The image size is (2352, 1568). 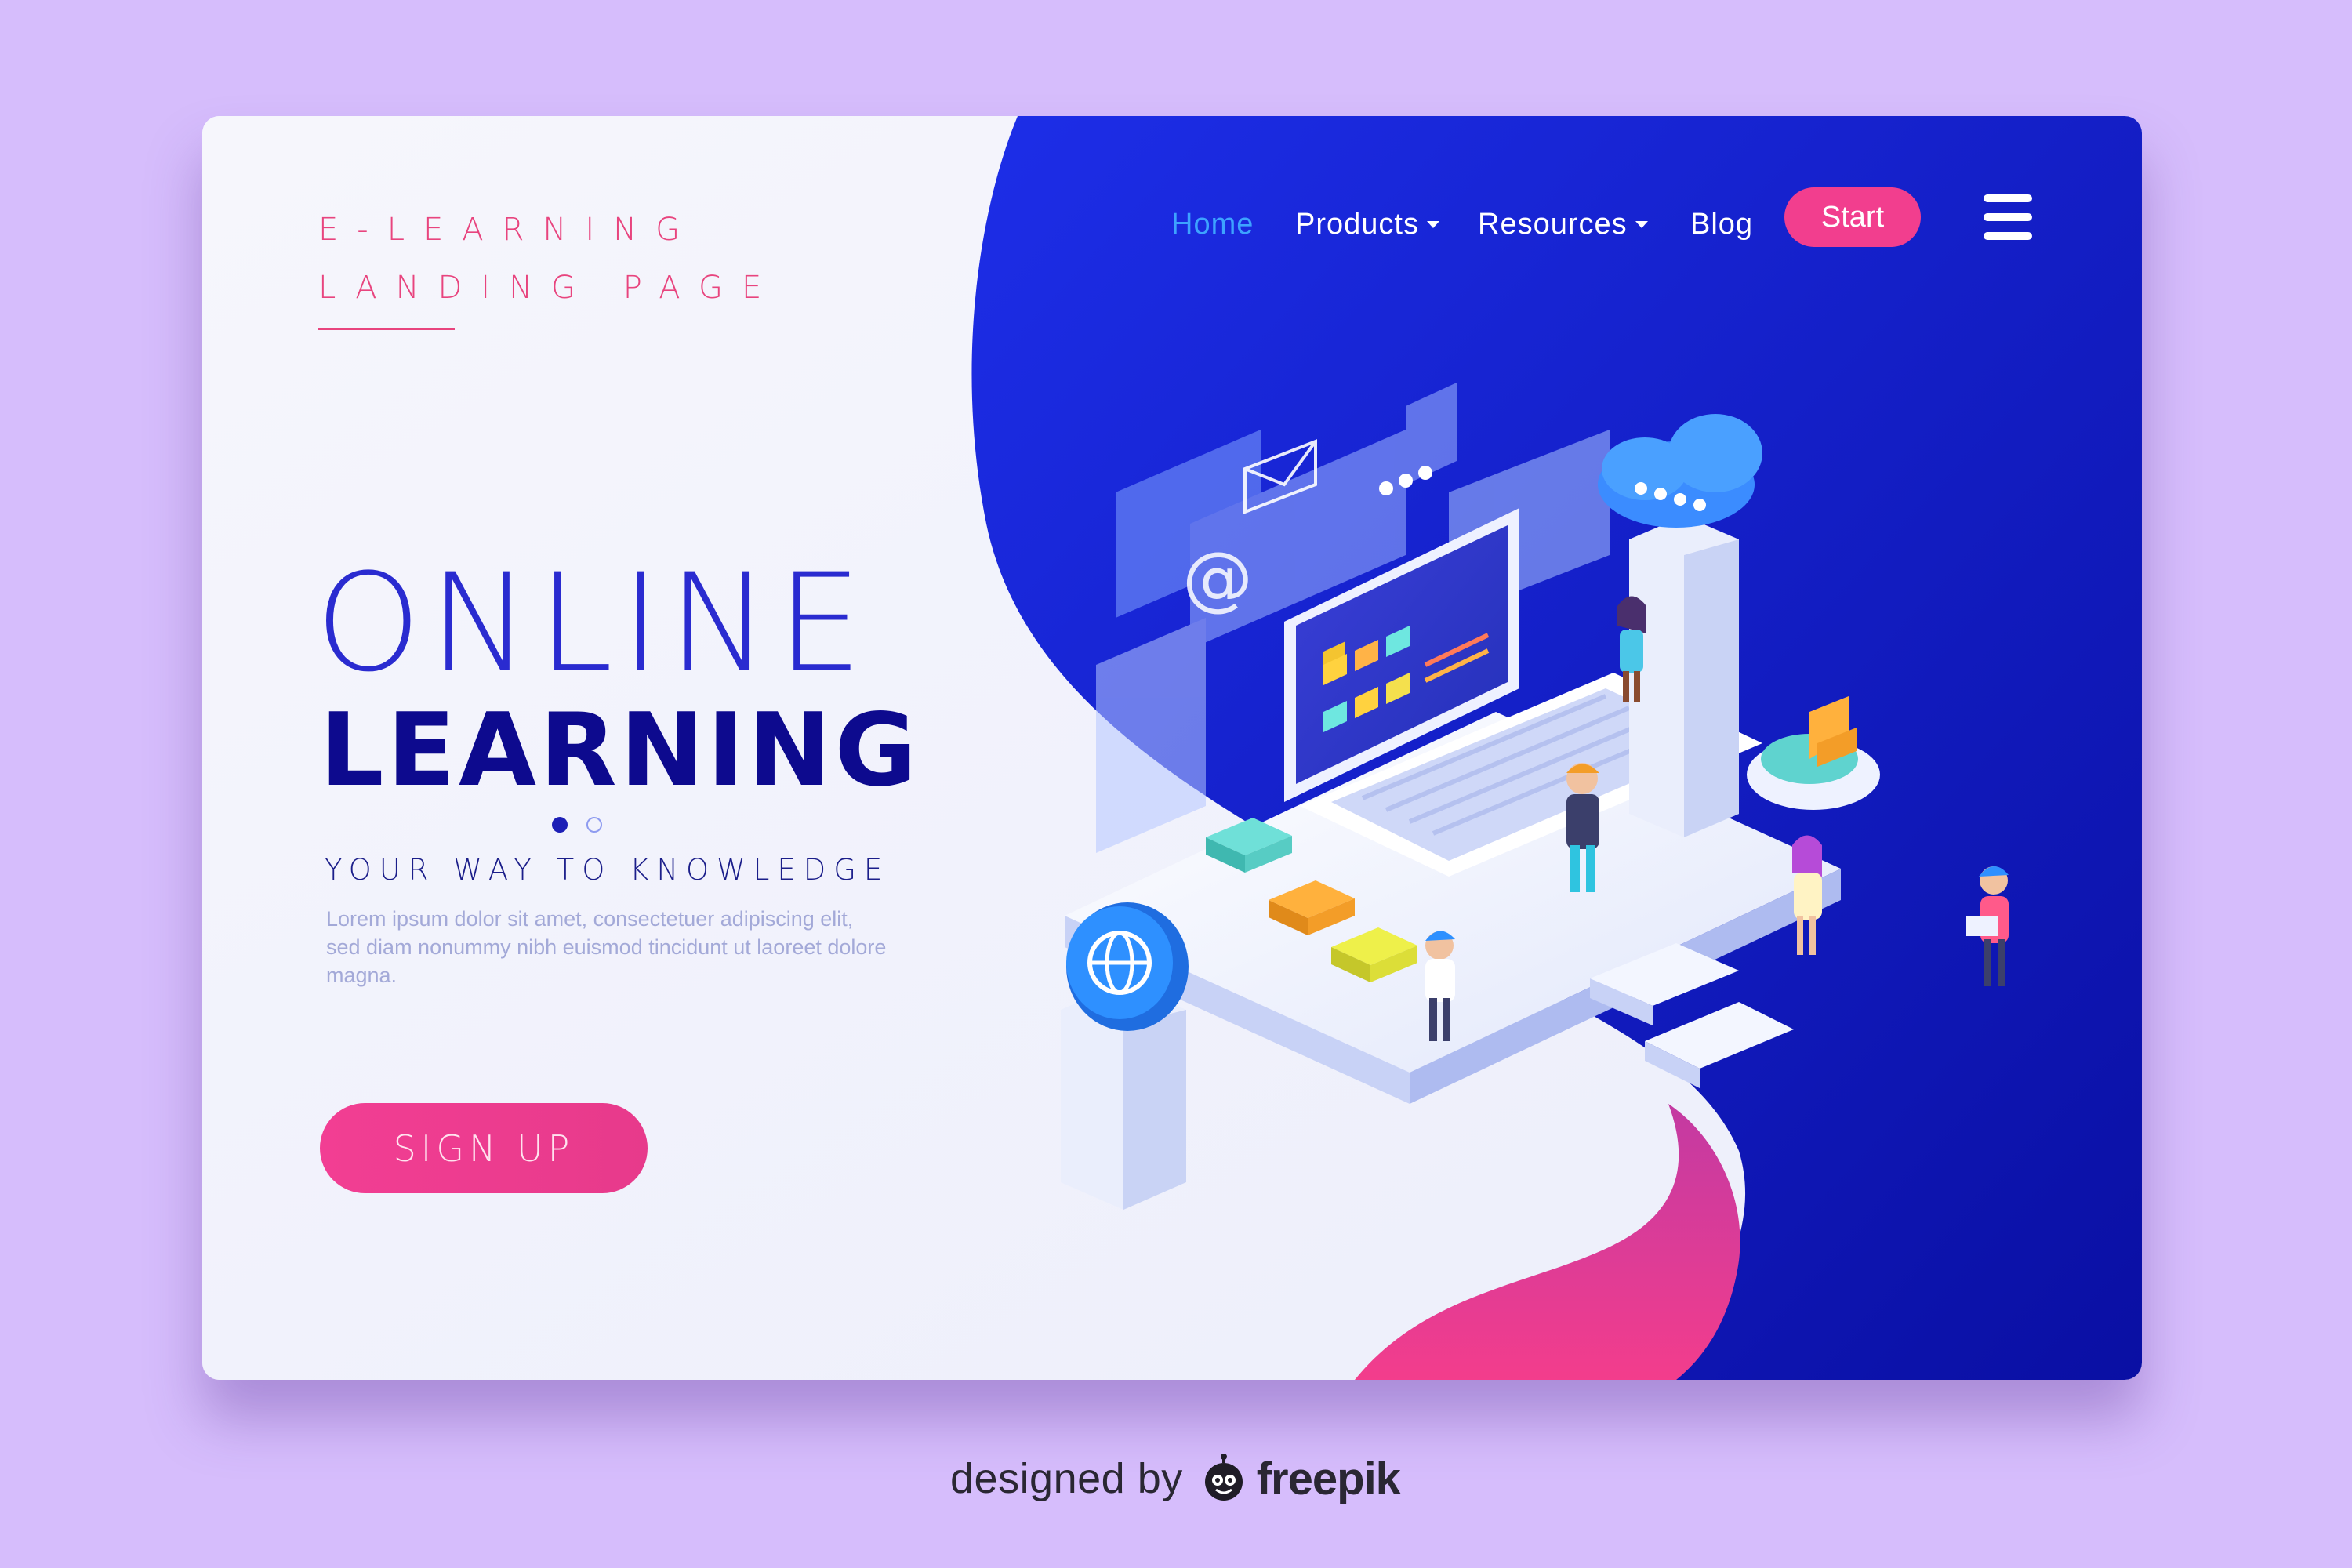 What do you see at coordinates (2008, 221) in the screenshot?
I see `hamburger-menu-icon` at bounding box center [2008, 221].